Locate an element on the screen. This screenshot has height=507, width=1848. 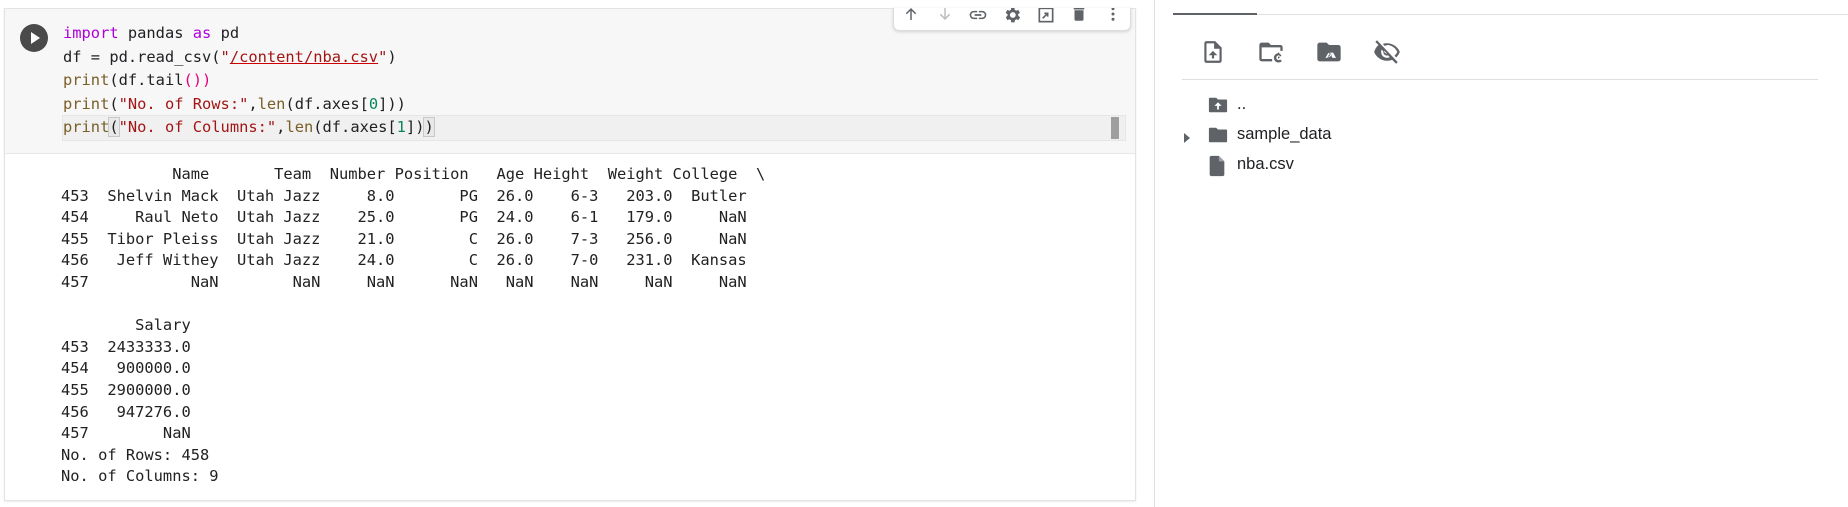
code-token: 0 is located at coordinates (373, 103).